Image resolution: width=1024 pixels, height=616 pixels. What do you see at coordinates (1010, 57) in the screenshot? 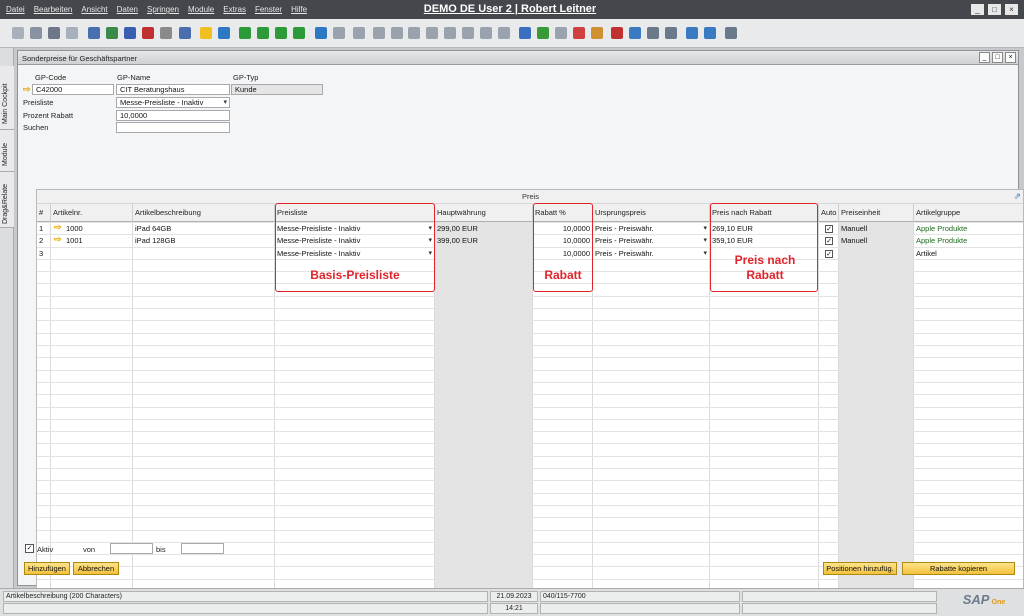
I see `form-close-button: ×` at bounding box center [1010, 57].